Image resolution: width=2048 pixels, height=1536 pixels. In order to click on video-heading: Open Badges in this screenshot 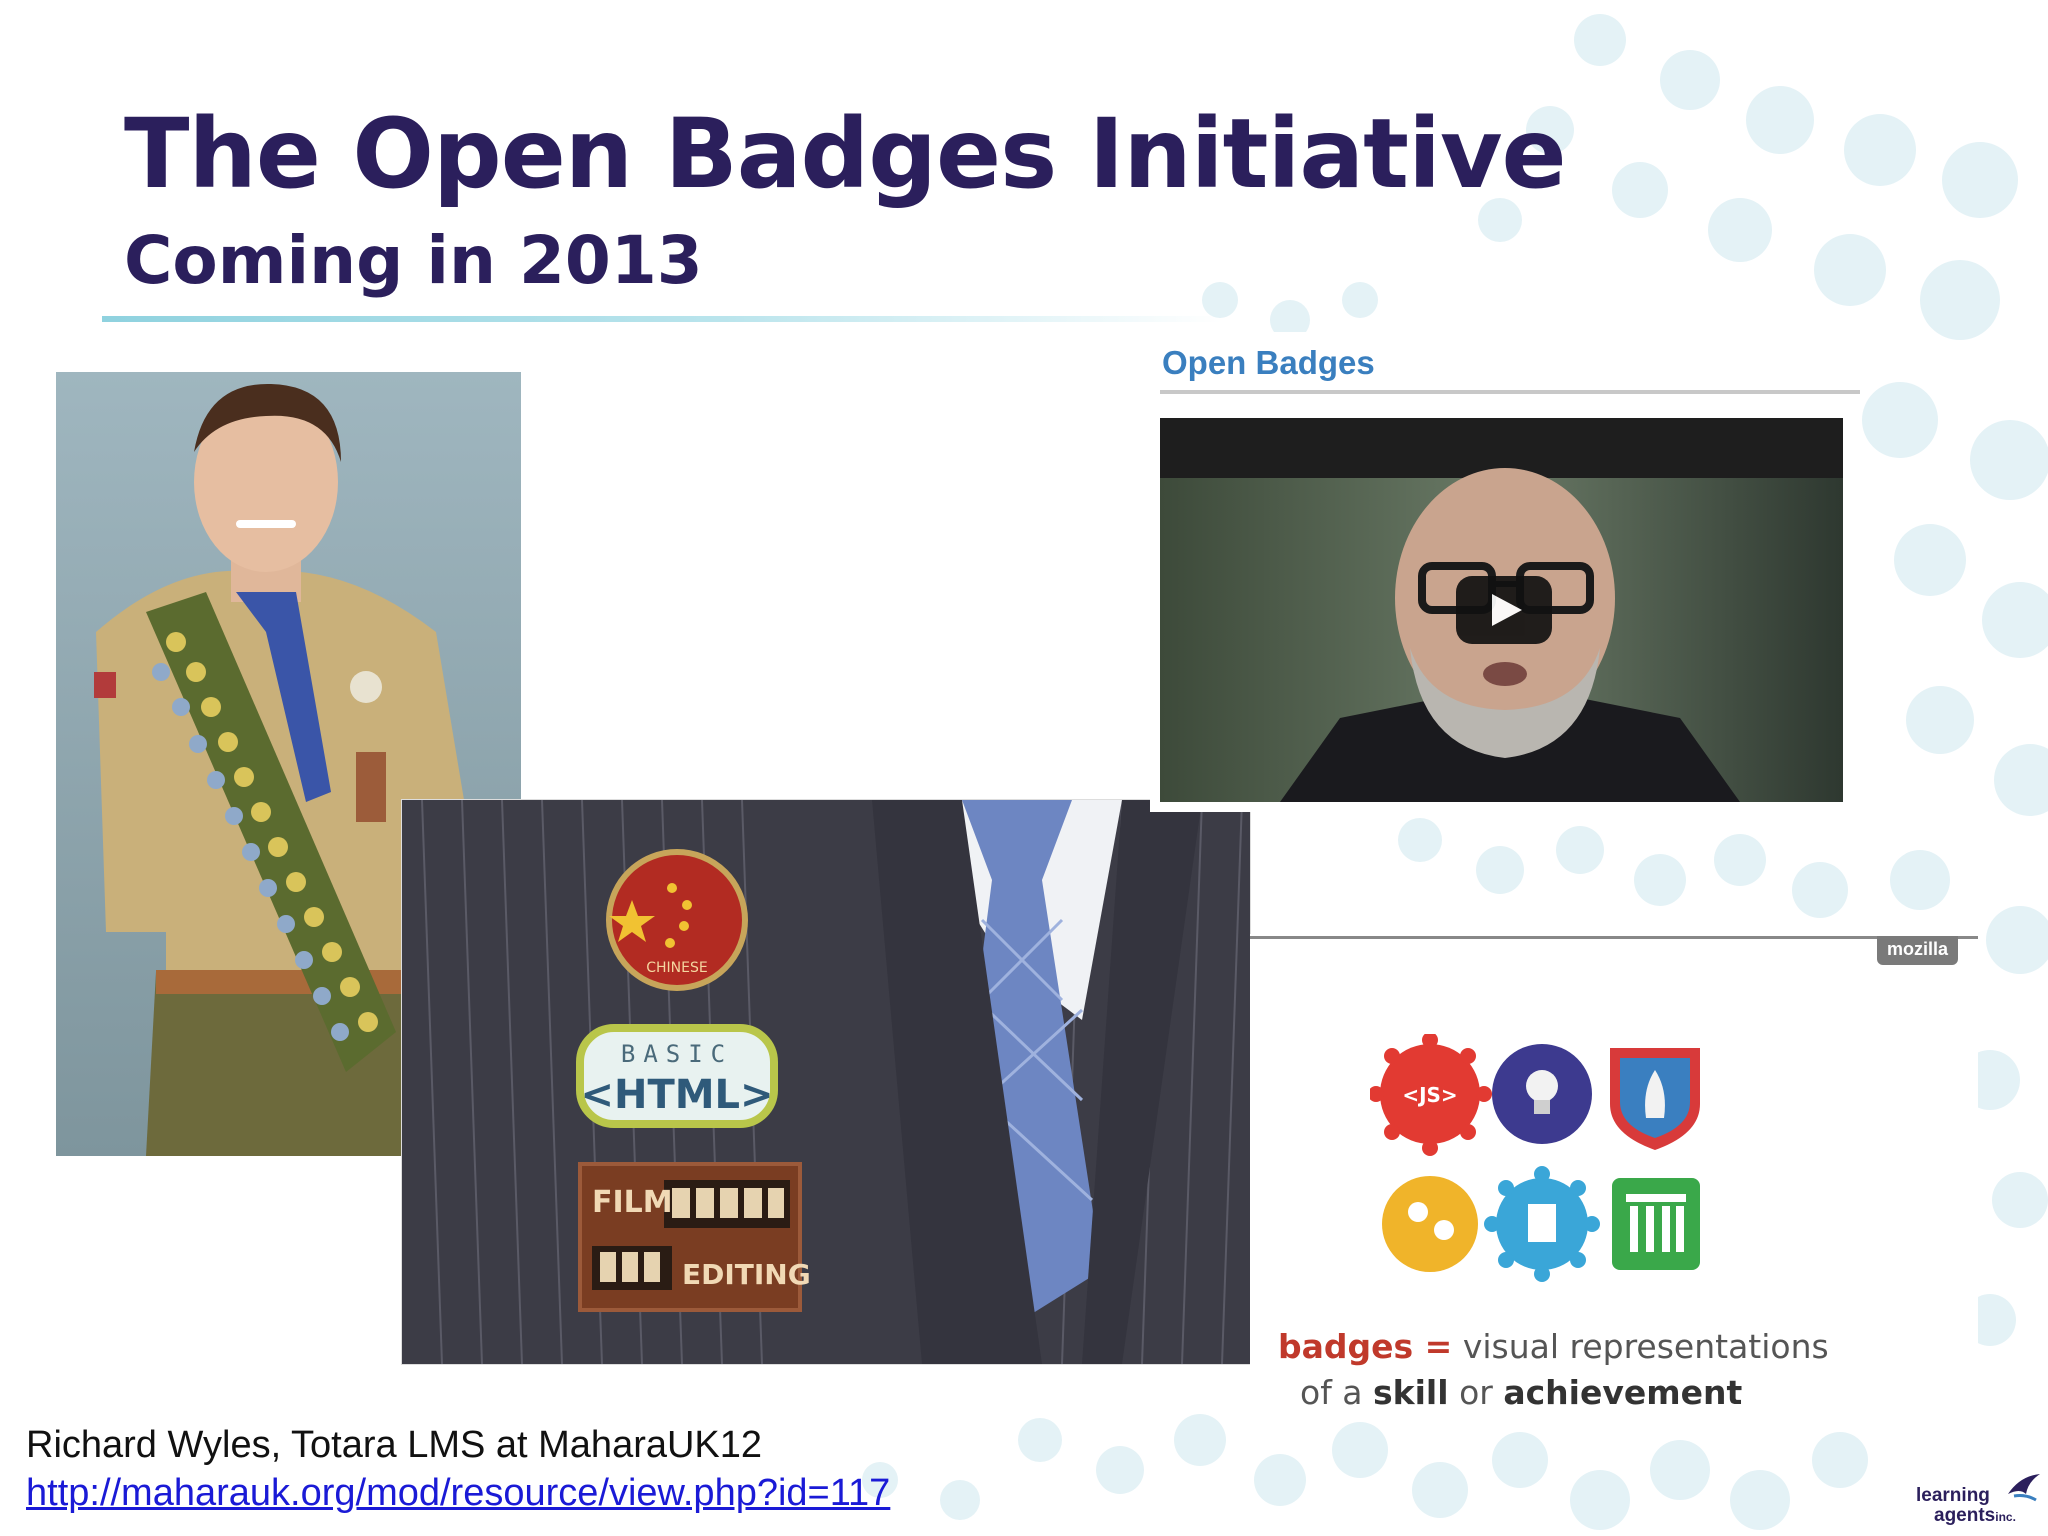, I will do `click(1268, 362)`.